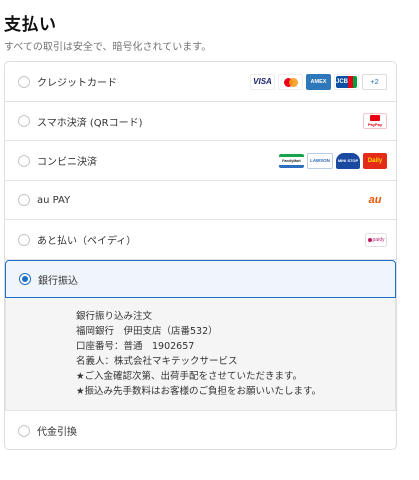  I want to click on card-brand-logos: VISA AMEX JCB +2, so click(318, 81).